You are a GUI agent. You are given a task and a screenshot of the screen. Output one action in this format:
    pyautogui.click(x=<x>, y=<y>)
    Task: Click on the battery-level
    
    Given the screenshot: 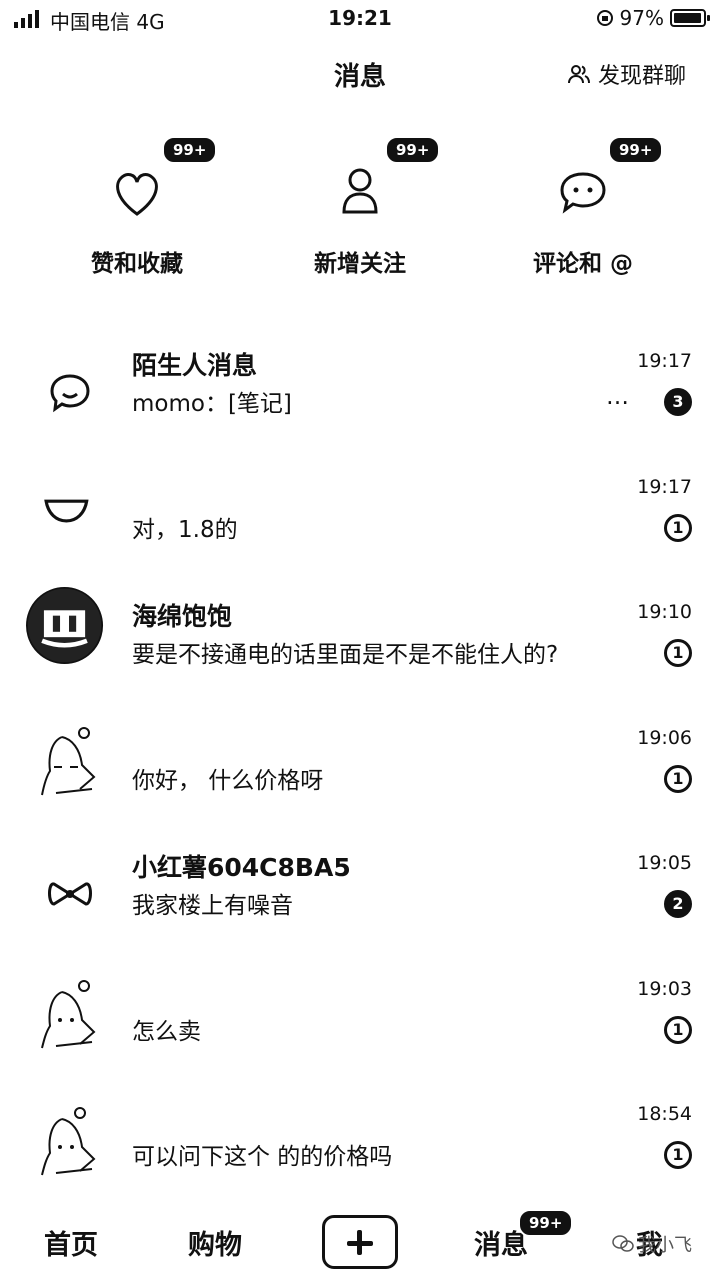 What is the action you would take?
    pyautogui.click(x=688, y=18)
    